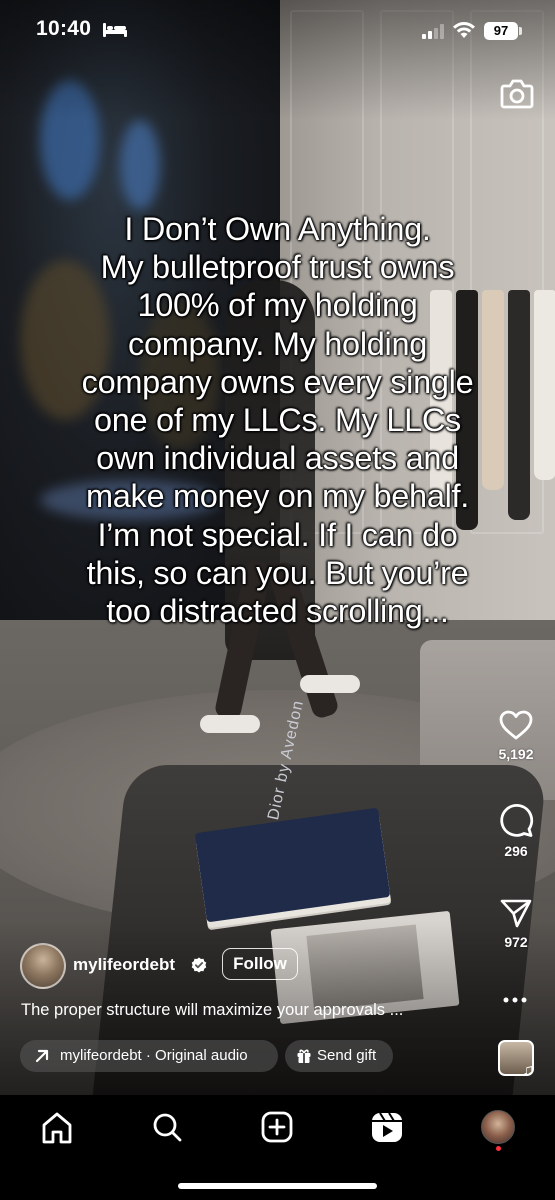 Image resolution: width=555 pixels, height=1200 pixels. I want to click on caption-line: own individual assets and, so click(277, 458).